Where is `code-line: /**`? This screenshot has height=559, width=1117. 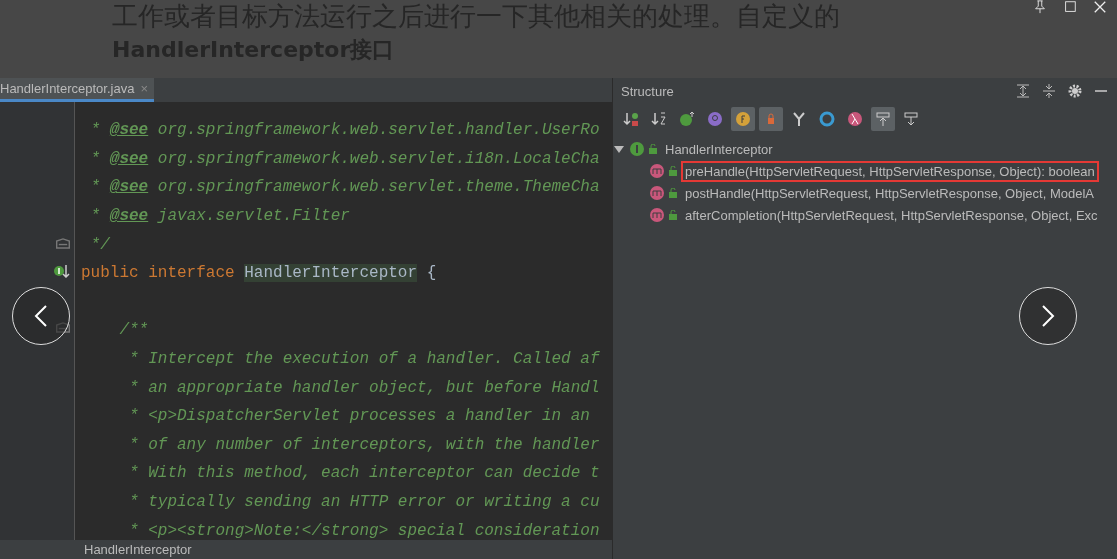
code-line: /** is located at coordinates (133, 330).